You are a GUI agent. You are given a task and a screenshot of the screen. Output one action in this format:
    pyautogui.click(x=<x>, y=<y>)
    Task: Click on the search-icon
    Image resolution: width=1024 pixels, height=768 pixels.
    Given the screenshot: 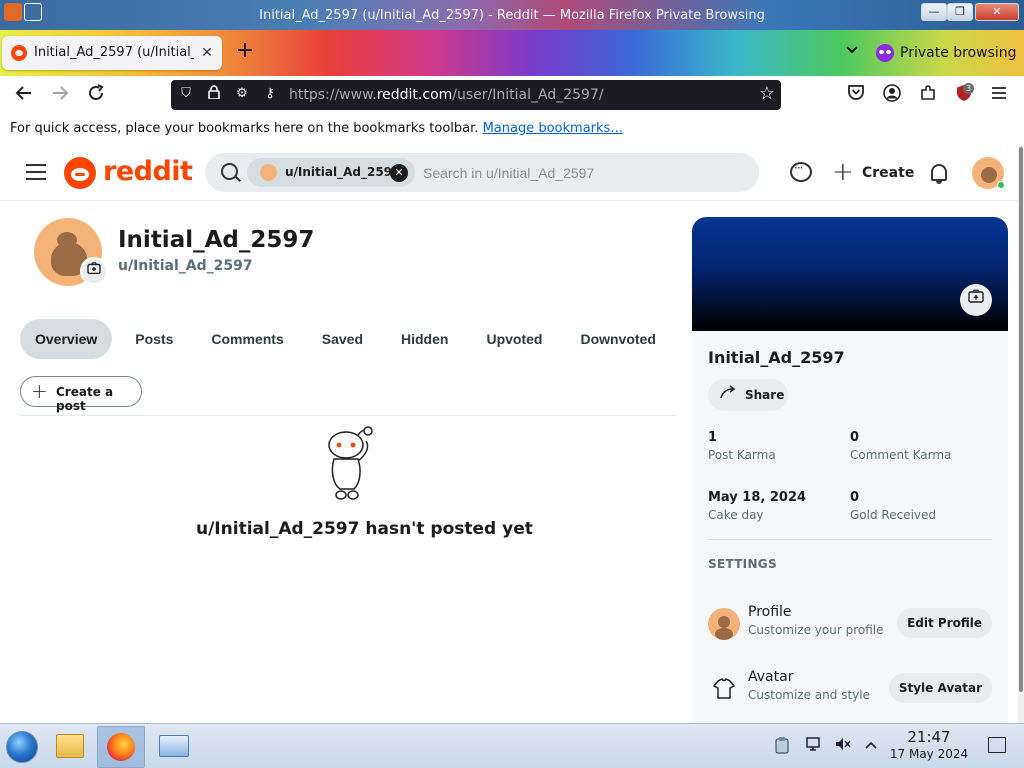 What is the action you would take?
    pyautogui.click(x=229, y=171)
    